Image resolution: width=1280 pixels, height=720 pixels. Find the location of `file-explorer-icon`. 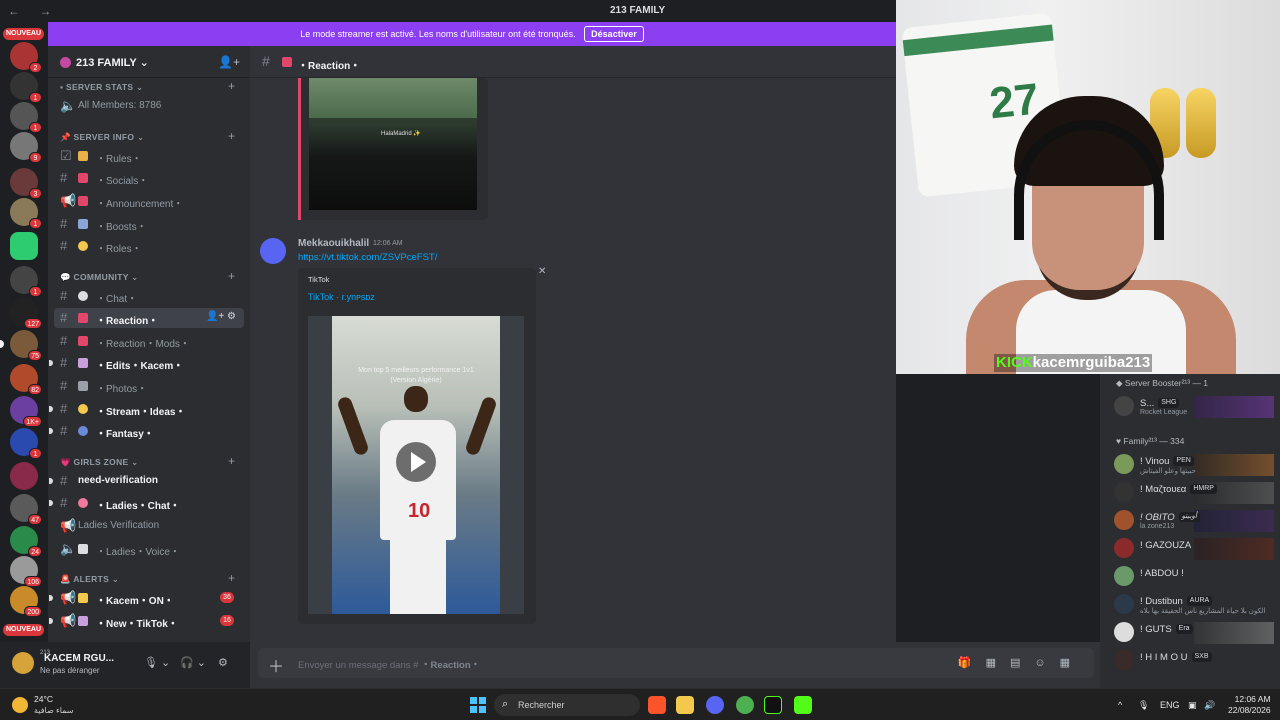

file-explorer-icon is located at coordinates (685, 705).